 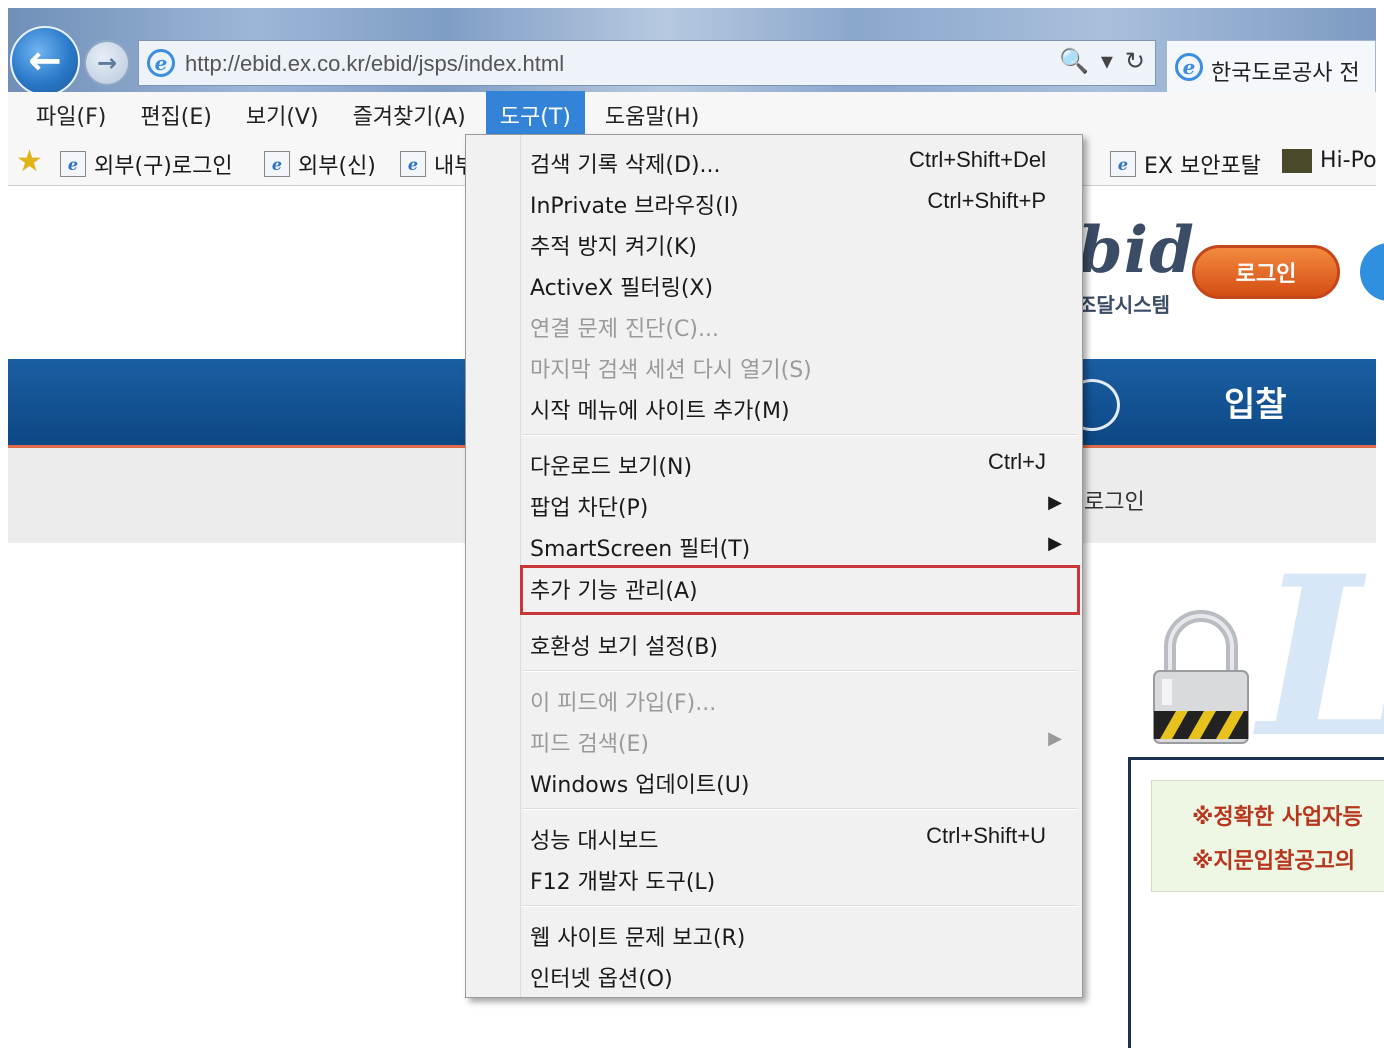 What do you see at coordinates (1266, 272) in the screenshot?
I see `login-button: 로그인` at bounding box center [1266, 272].